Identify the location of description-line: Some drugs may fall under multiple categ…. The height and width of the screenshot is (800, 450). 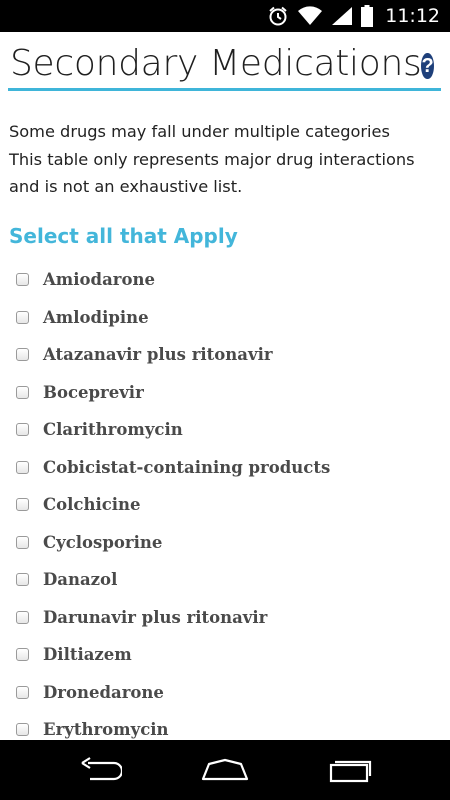
(199, 131).